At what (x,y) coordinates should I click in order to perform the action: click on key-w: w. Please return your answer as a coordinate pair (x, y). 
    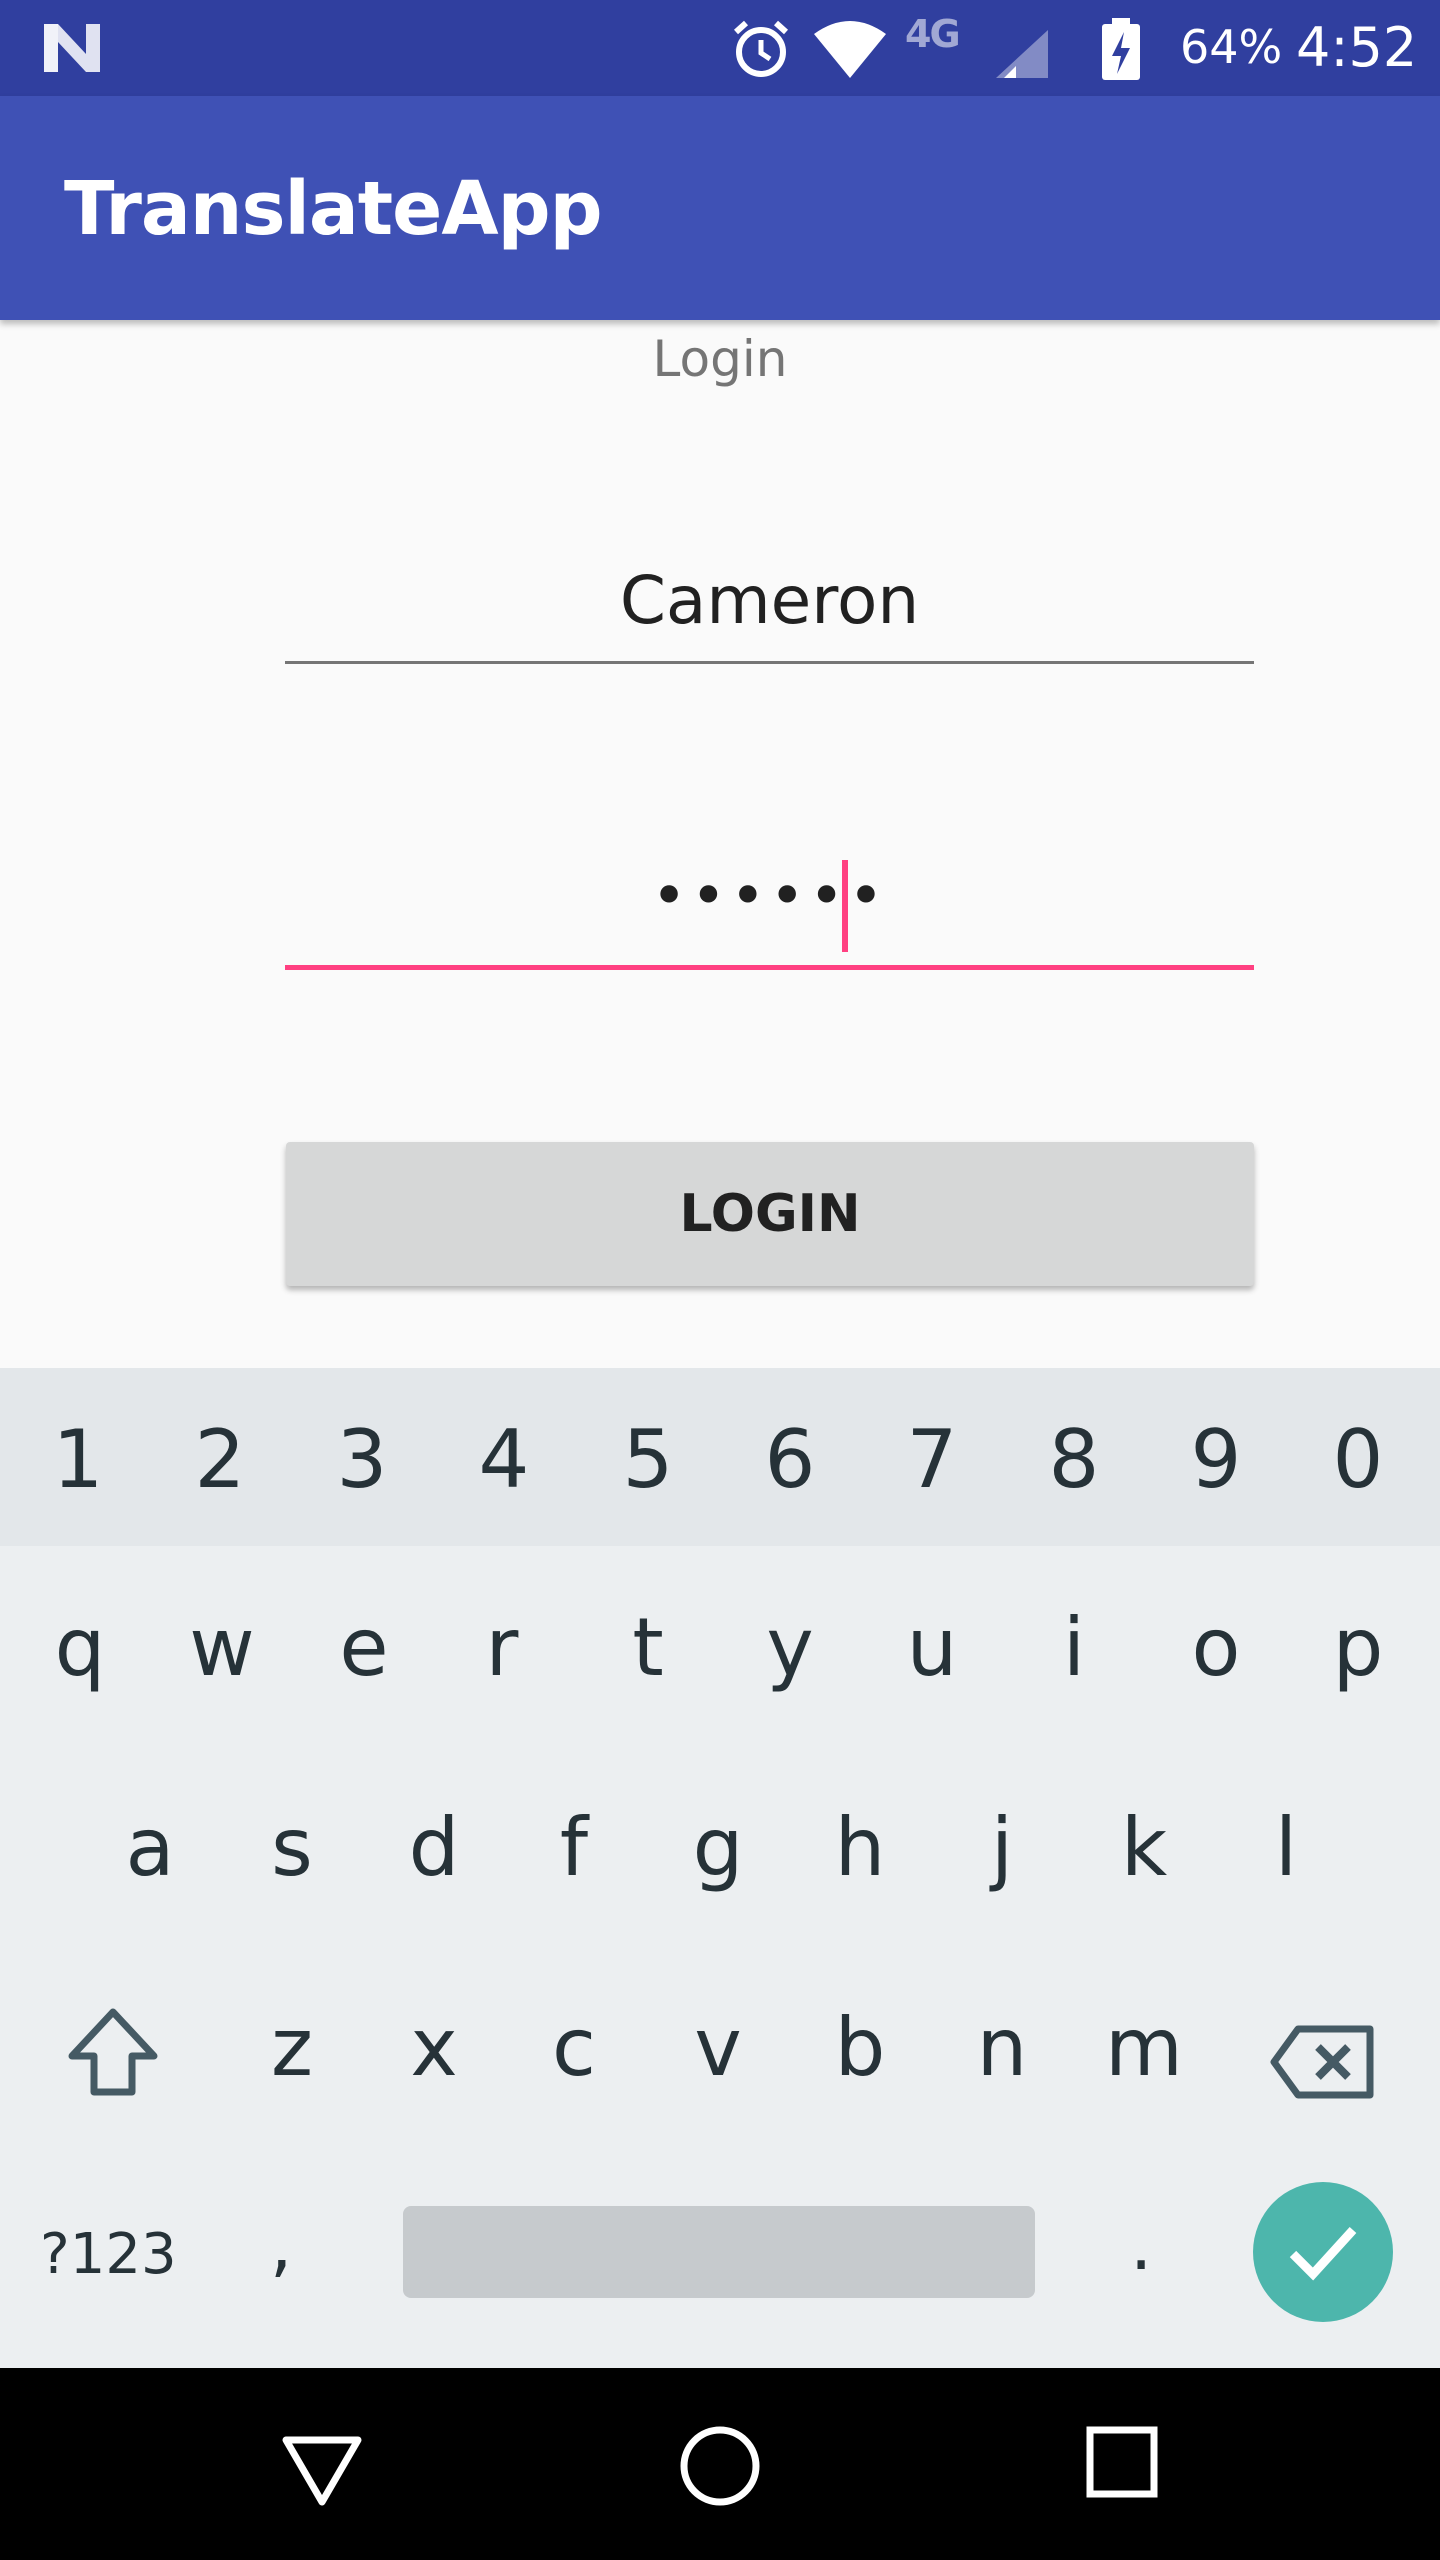
    Looking at the image, I should click on (222, 1648).